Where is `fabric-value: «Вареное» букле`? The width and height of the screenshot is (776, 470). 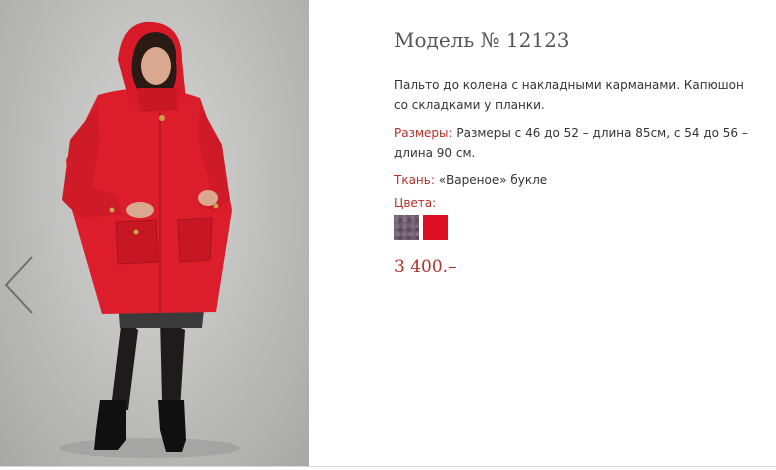 fabric-value: «Вареное» букле is located at coordinates (491, 180).